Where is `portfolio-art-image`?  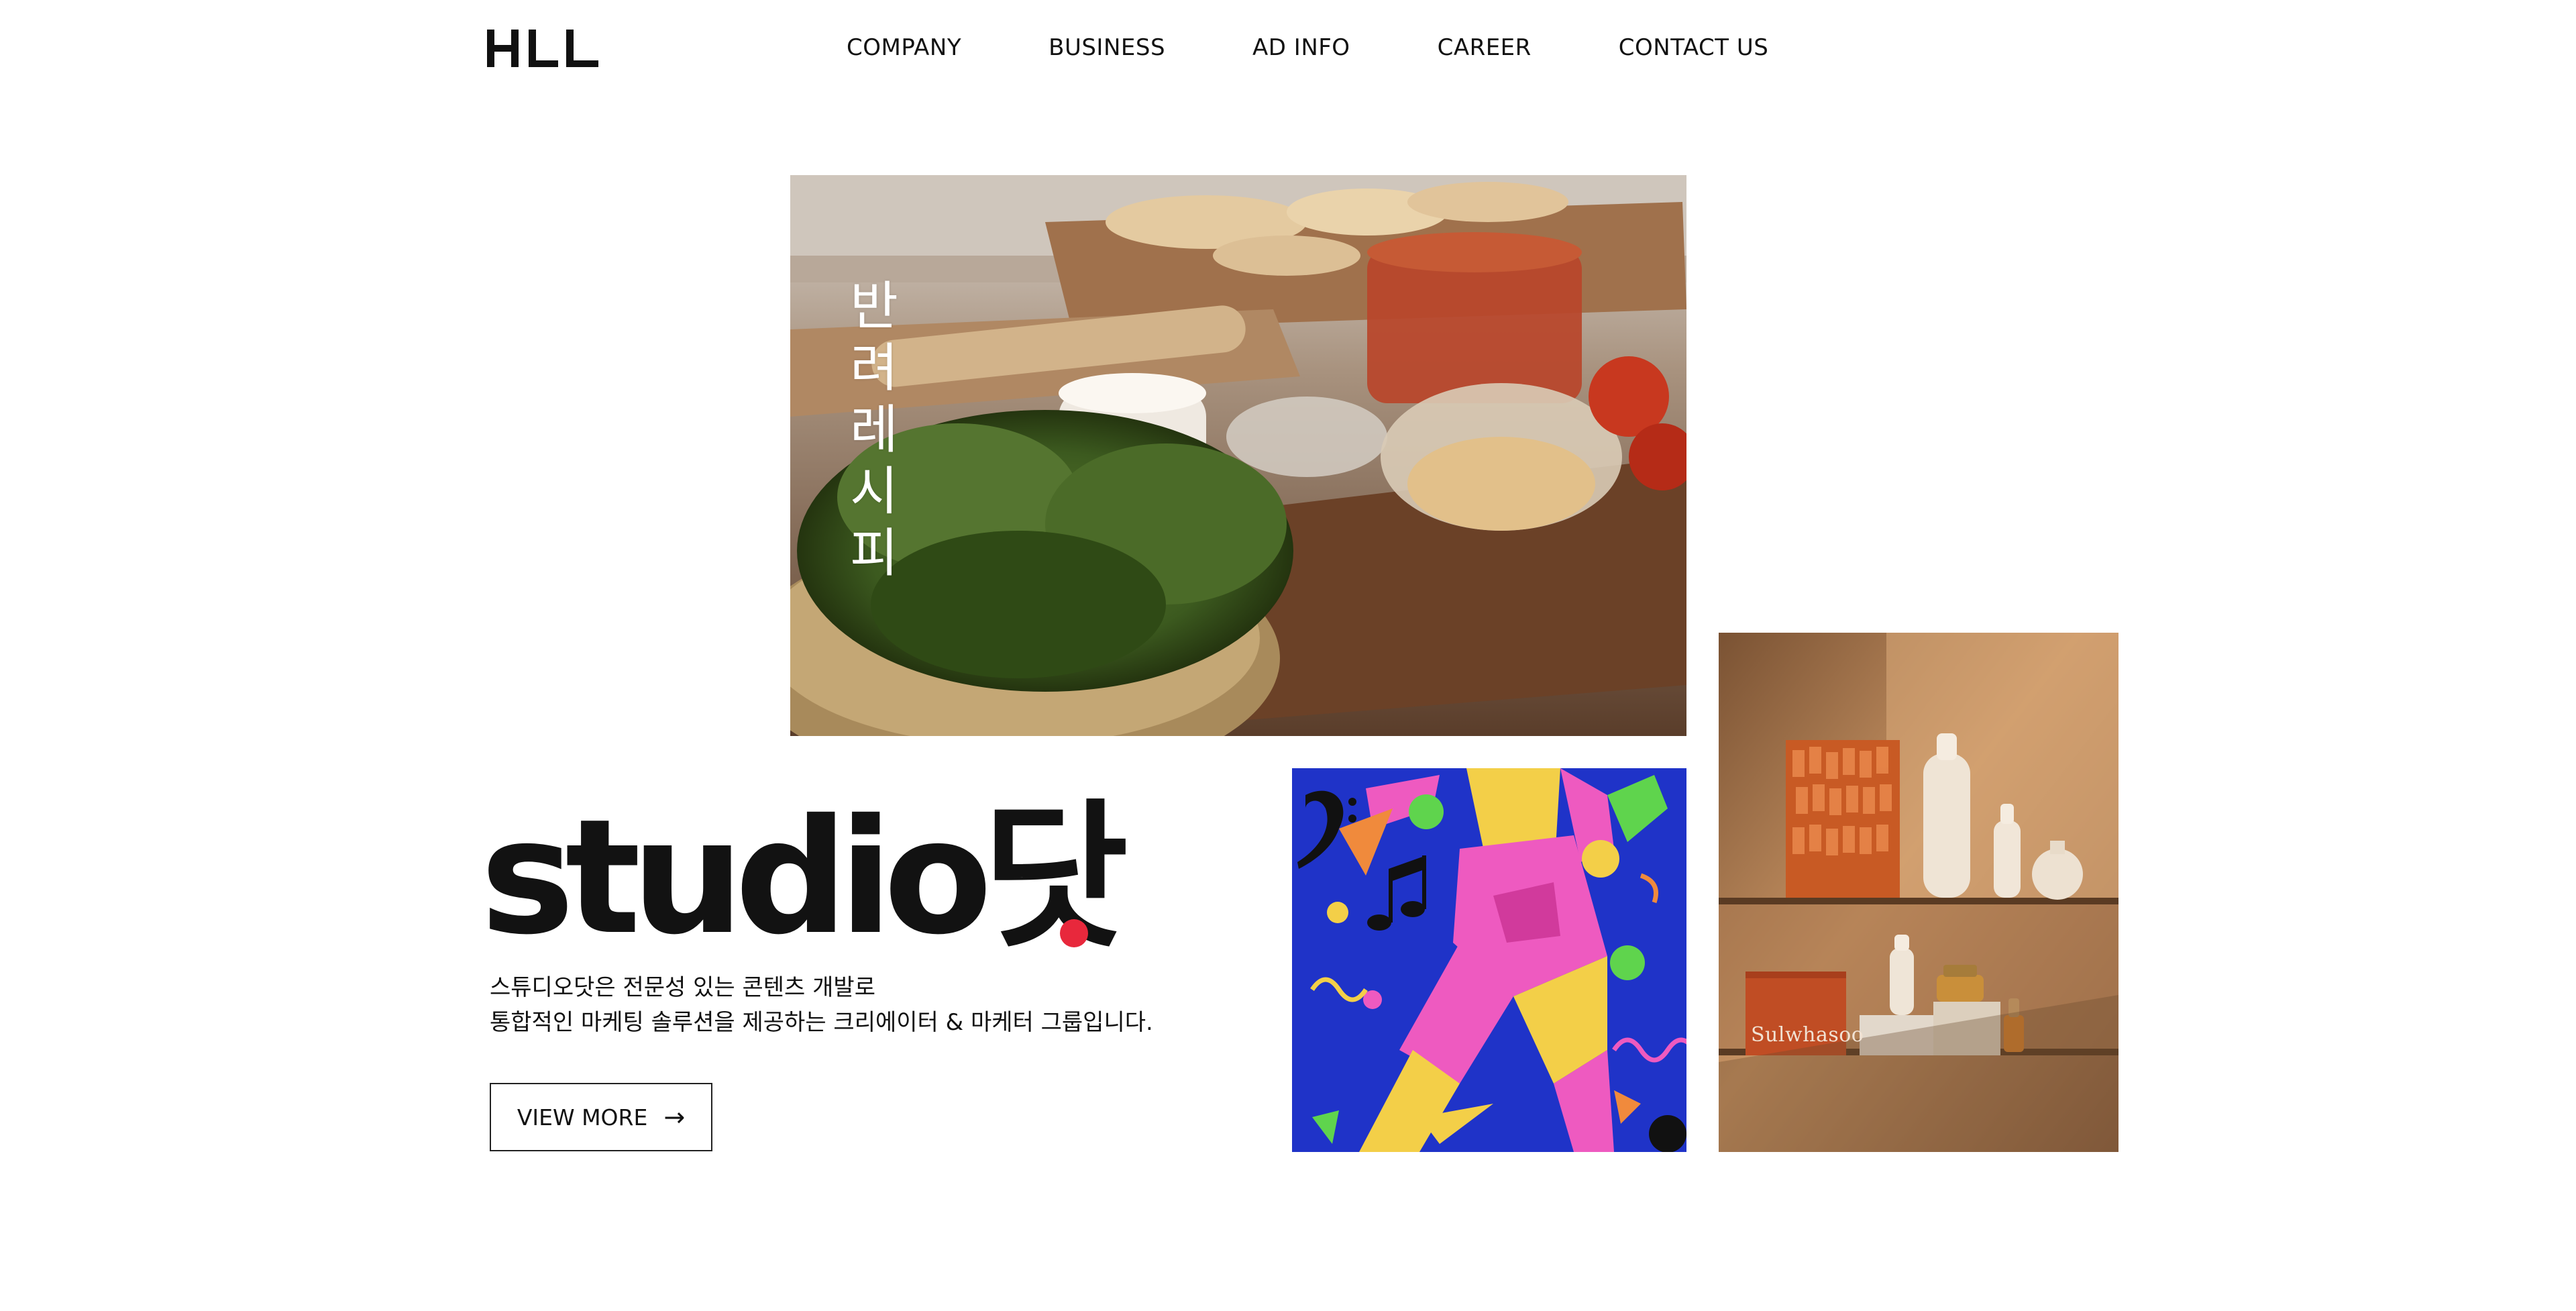
portfolio-art-image is located at coordinates (1489, 960).